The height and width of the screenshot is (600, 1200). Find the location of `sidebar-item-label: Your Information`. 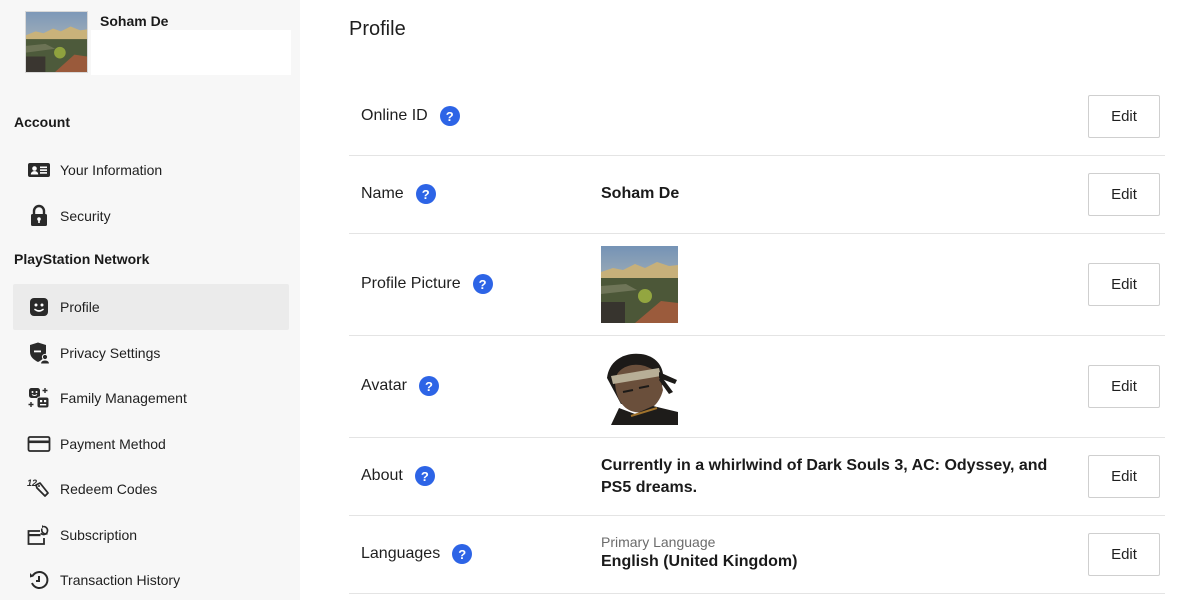

sidebar-item-label: Your Information is located at coordinates (111, 170).